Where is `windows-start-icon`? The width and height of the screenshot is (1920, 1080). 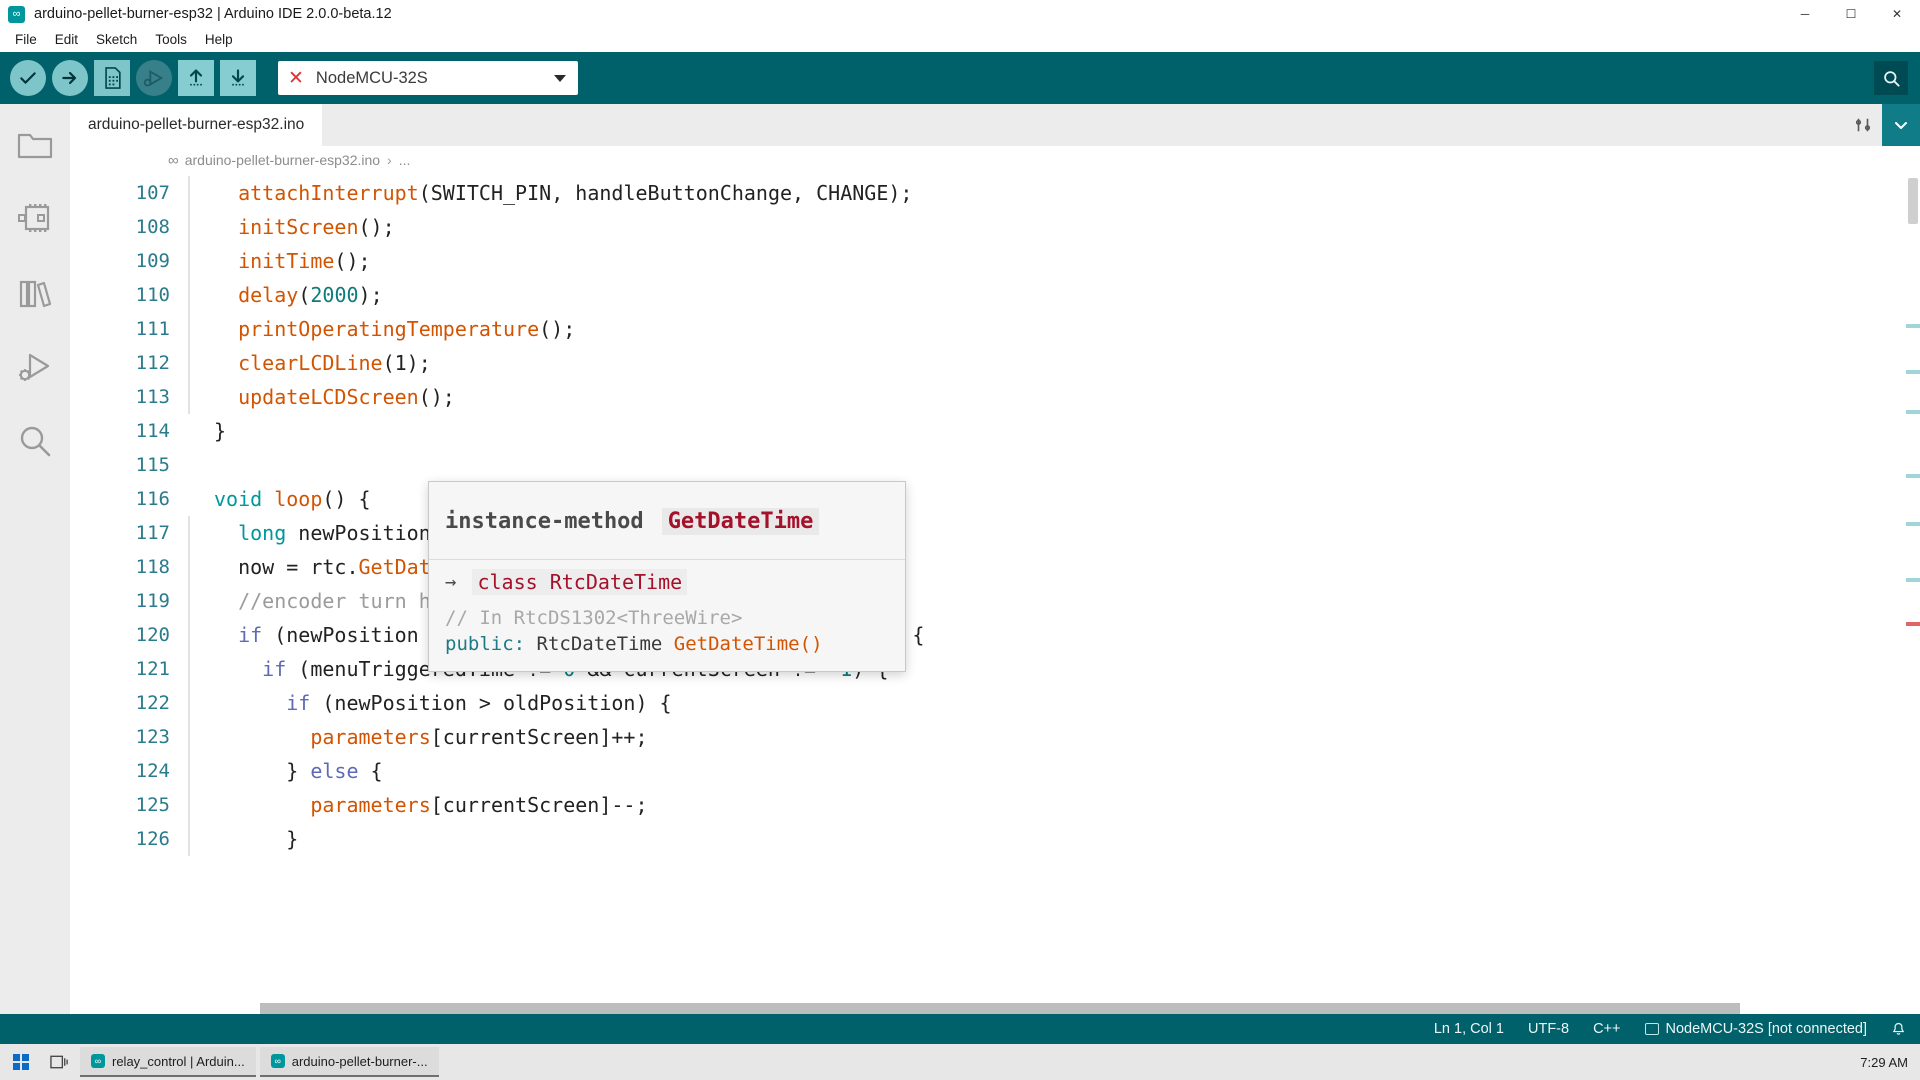
windows-start-icon is located at coordinates (21, 1062).